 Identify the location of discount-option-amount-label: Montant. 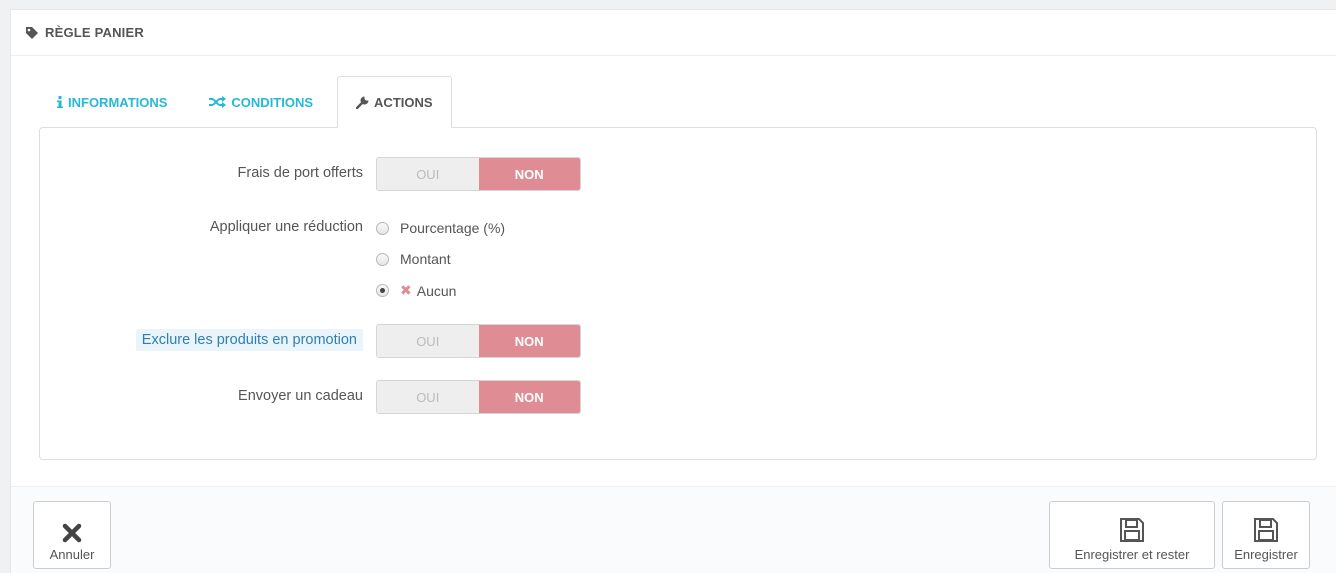
(425, 259).